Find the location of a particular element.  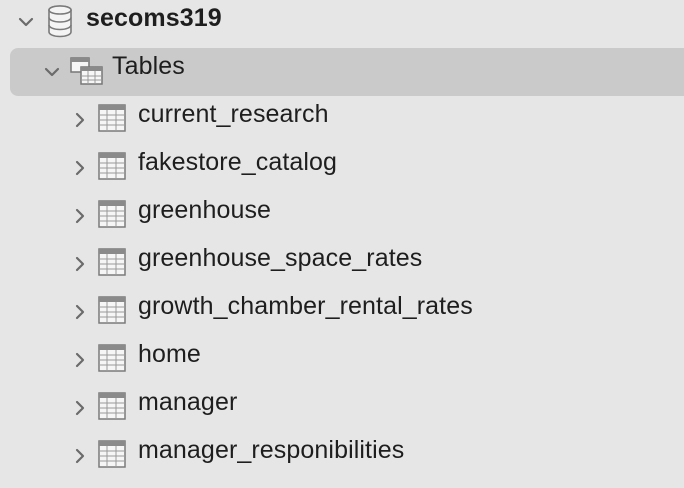

table-row-current-research: current_research is located at coordinates (342, 120).